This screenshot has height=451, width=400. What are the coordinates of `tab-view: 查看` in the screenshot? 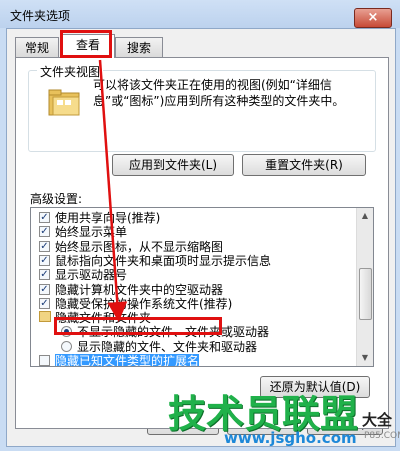 It's located at (88, 46).